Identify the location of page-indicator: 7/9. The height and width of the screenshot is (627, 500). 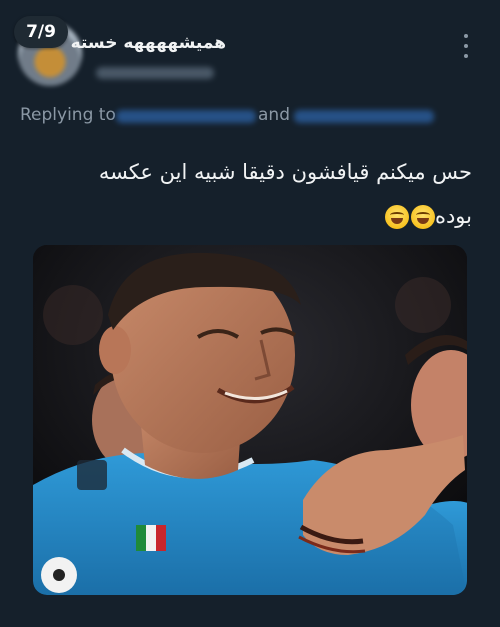
(41, 32).